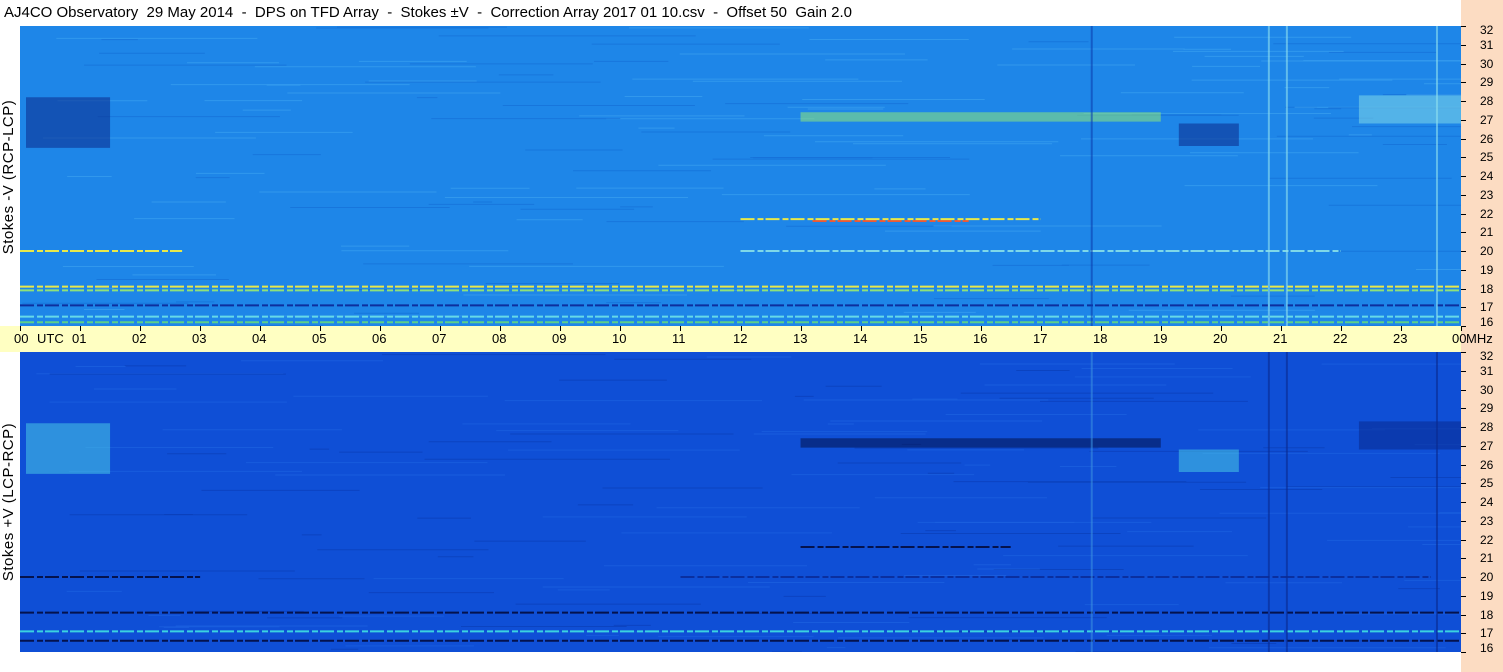  What do you see at coordinates (1160, 338) in the screenshot?
I see `x-tick-label: 19` at bounding box center [1160, 338].